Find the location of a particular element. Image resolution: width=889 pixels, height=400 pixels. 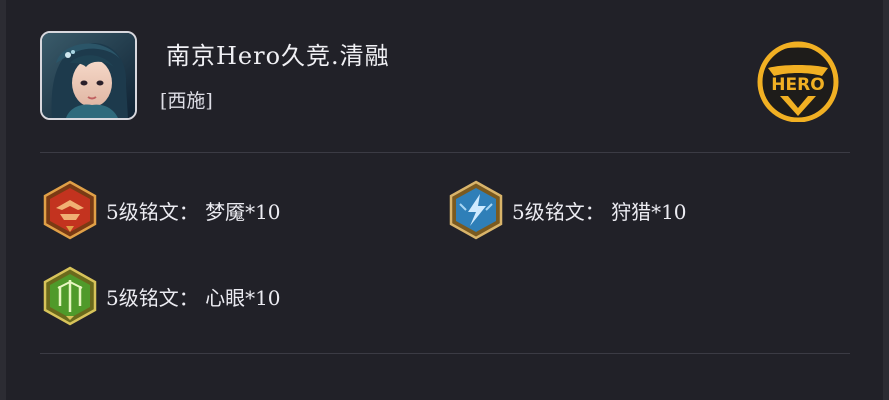

rune-item-nightmare: 5级铭文： 梦魇*10 is located at coordinates (160, 210).